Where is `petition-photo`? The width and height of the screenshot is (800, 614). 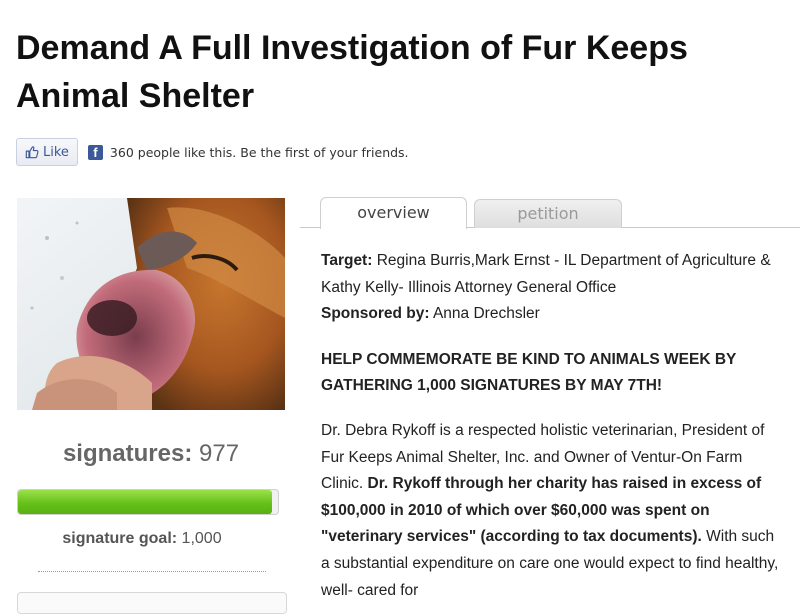 petition-photo is located at coordinates (151, 304).